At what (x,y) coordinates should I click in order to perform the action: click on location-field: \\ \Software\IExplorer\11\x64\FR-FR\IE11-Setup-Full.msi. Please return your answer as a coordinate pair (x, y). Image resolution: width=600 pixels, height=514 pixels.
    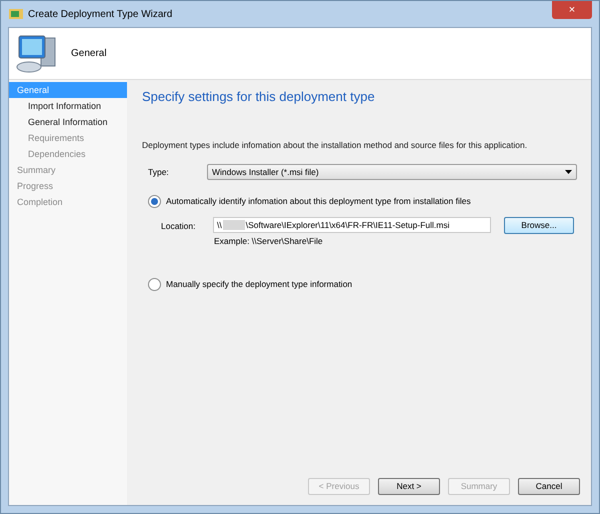
    Looking at the image, I should click on (352, 225).